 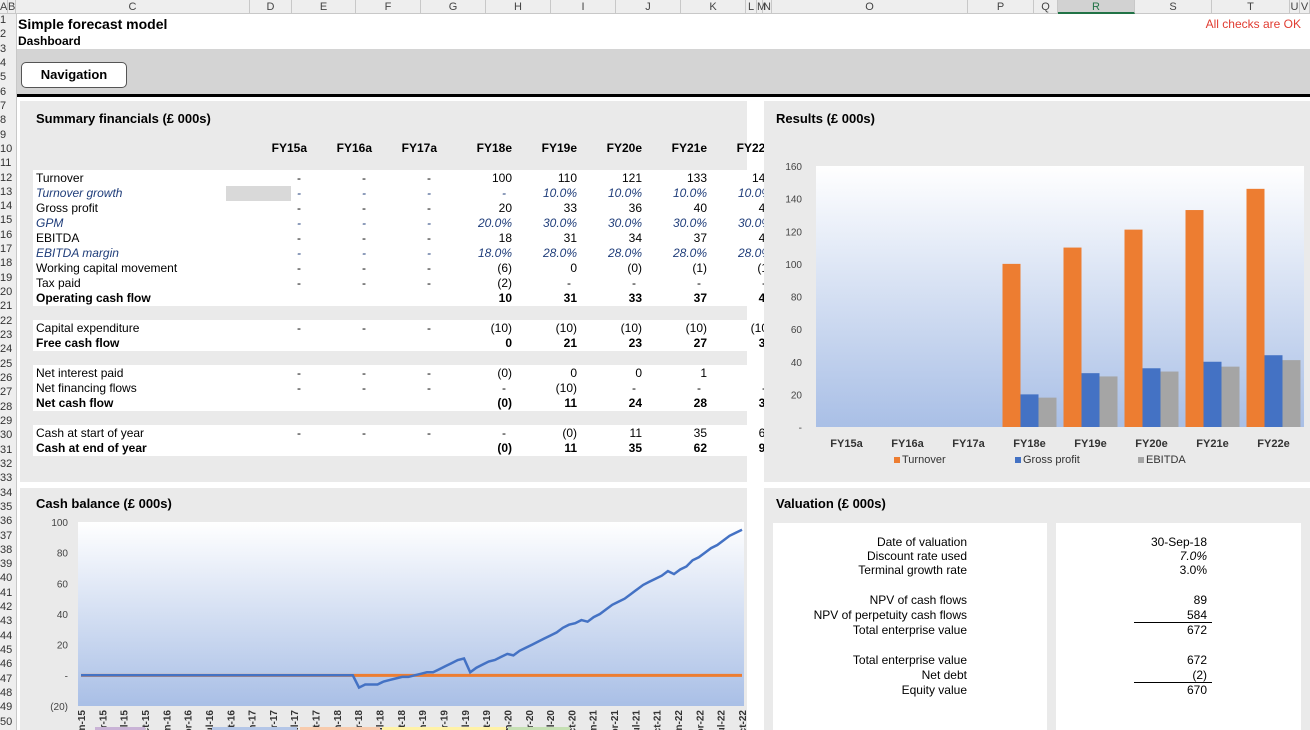 What do you see at coordinates (672, 208) in the screenshot?
I see `value-cell: 40` at bounding box center [672, 208].